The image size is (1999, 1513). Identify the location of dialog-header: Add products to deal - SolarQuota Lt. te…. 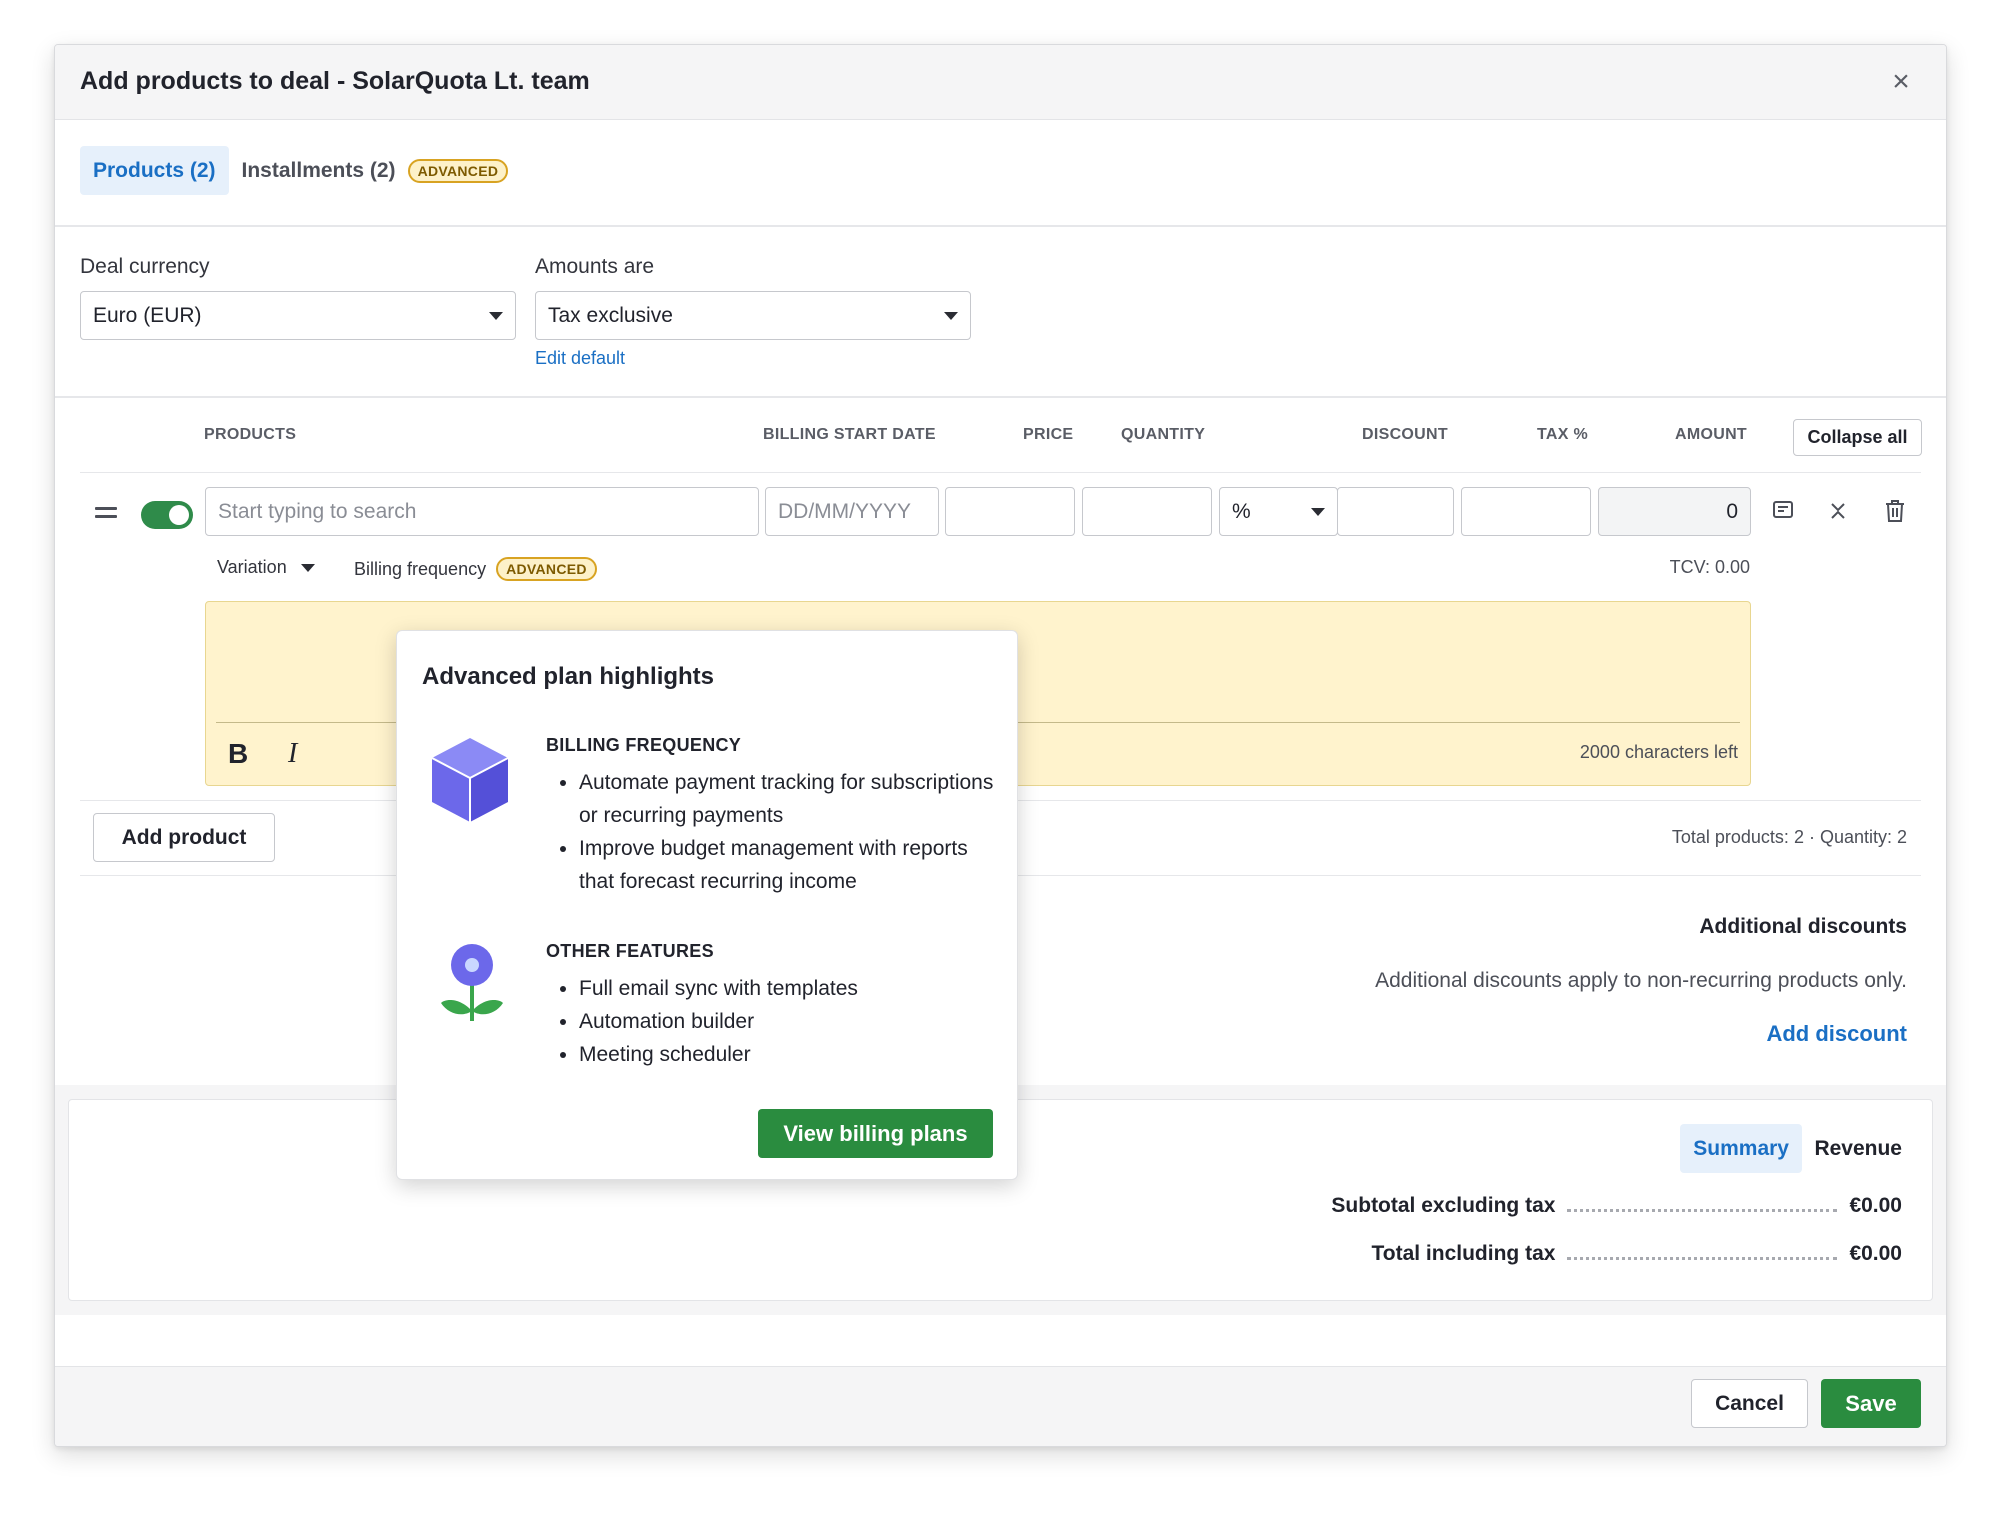
(1000, 82).